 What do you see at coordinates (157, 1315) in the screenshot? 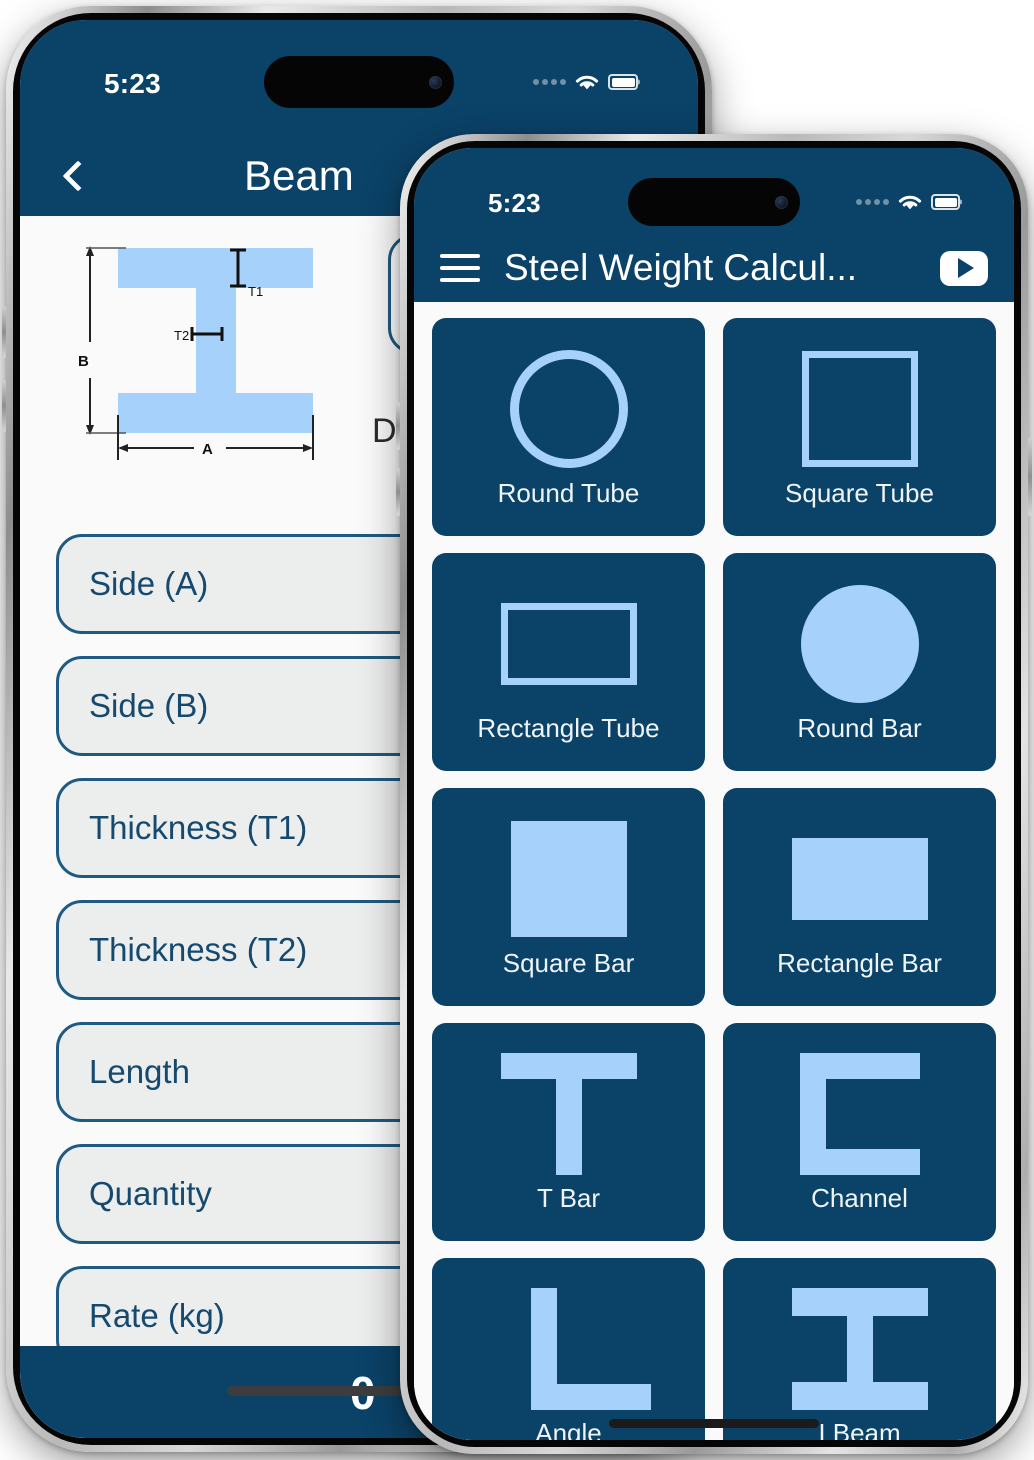
I see `field-label: Rate (kg)` at bounding box center [157, 1315].